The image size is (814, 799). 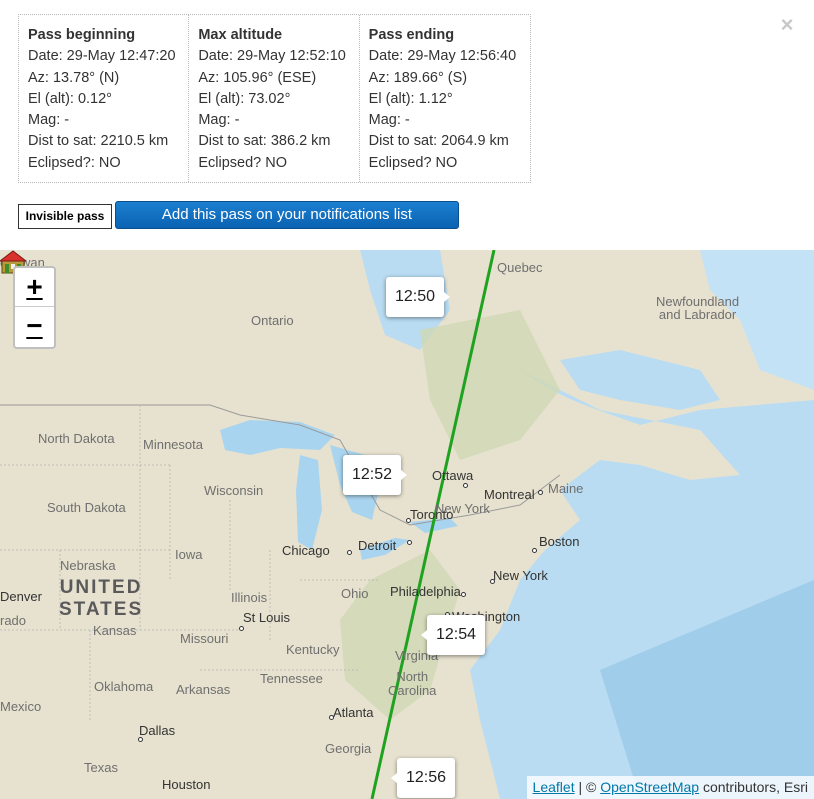 I want to click on pass-ending-distance: Dist to sat: 2064.9 km, so click(x=438, y=141).